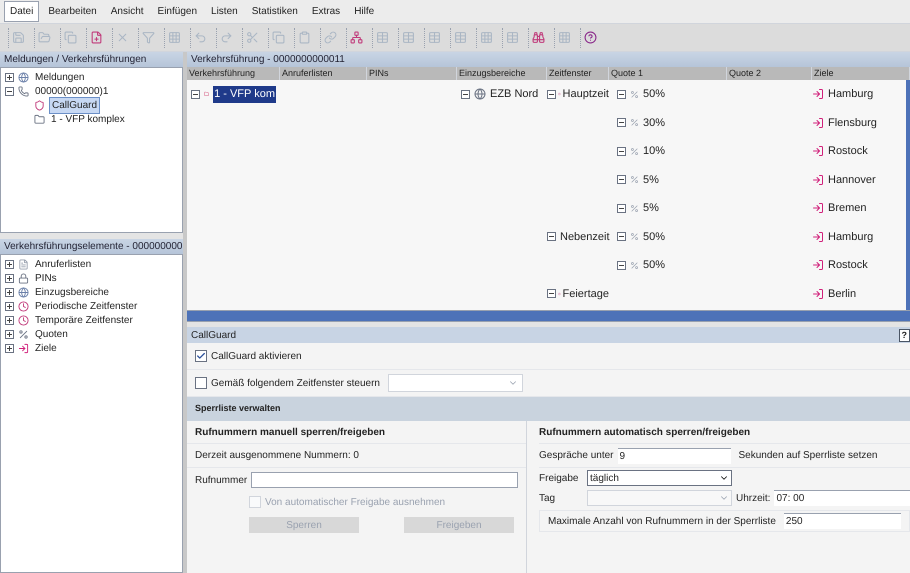  What do you see at coordinates (39, 105) in the screenshot?
I see `shield-icon` at bounding box center [39, 105].